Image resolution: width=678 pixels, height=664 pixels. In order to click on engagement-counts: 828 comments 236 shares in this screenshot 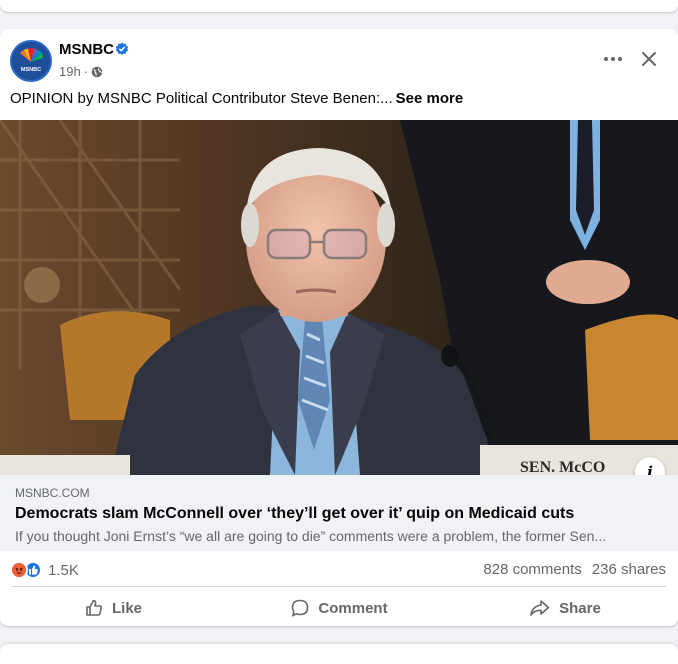, I will do `click(574, 569)`.